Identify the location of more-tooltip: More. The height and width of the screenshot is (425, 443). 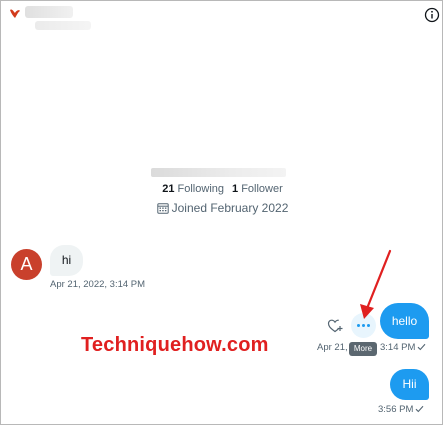
(363, 349).